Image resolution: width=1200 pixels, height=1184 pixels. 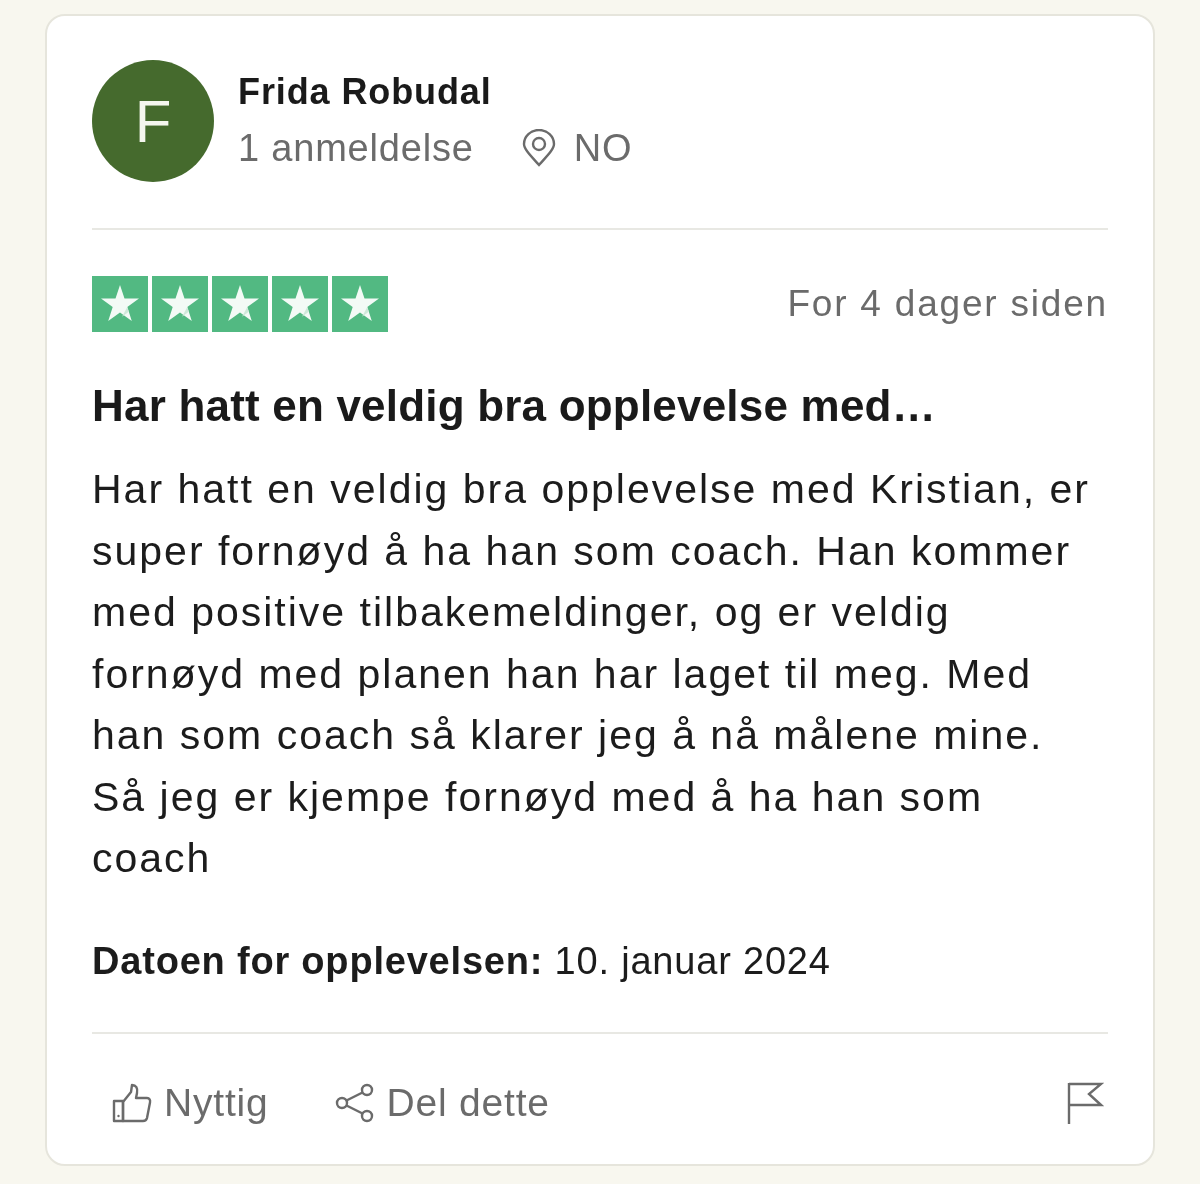 What do you see at coordinates (365, 92) in the screenshot?
I see `reviewer-name: Frida Robudal` at bounding box center [365, 92].